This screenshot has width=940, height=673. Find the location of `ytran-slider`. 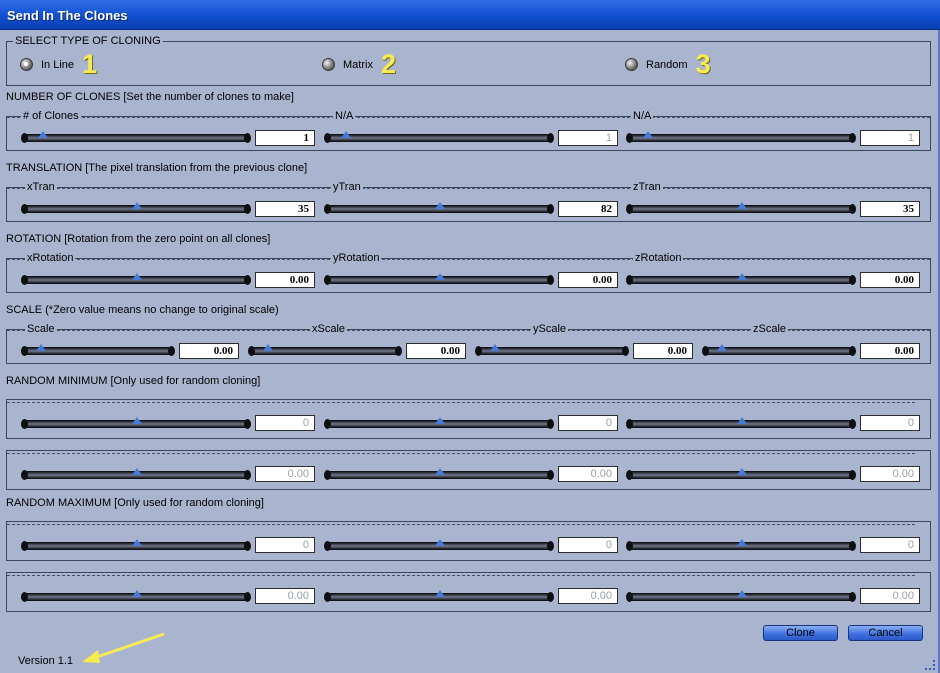

ytran-slider is located at coordinates (439, 208).